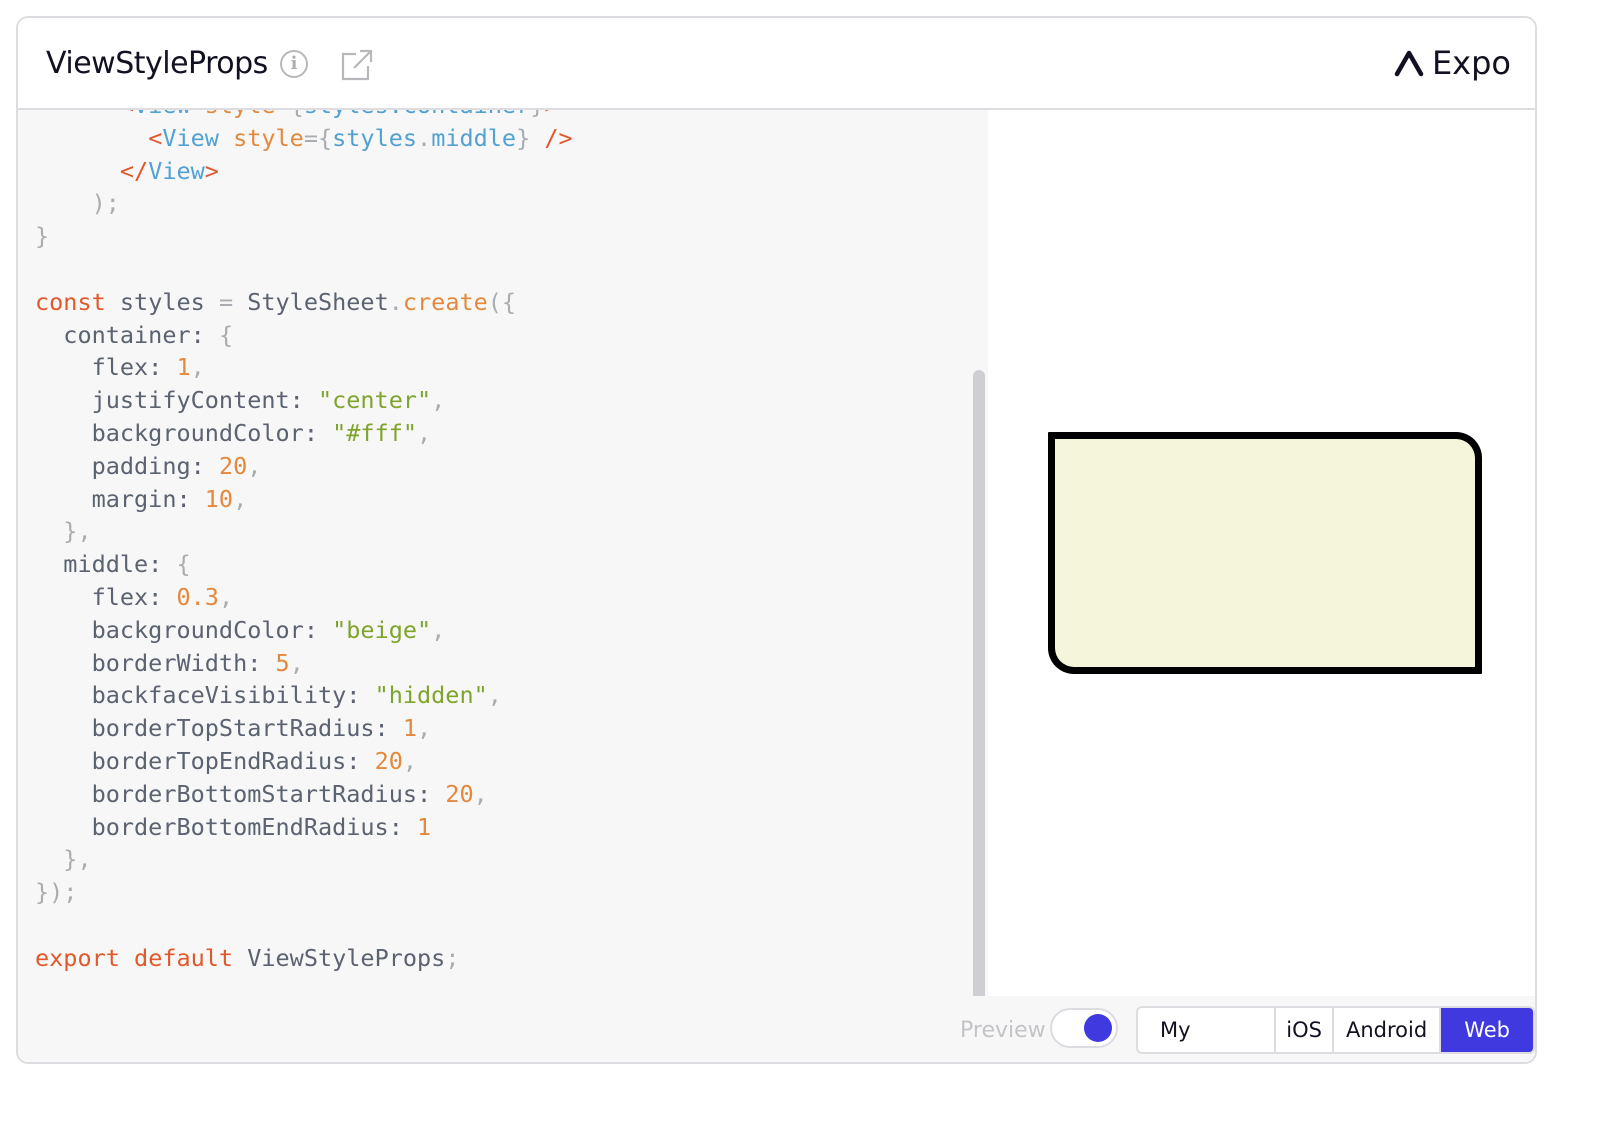 The height and width of the screenshot is (1122, 1624). Describe the element at coordinates (261, 793) in the screenshot. I see `code-line: borderBottomStartRadius: 20,` at that location.